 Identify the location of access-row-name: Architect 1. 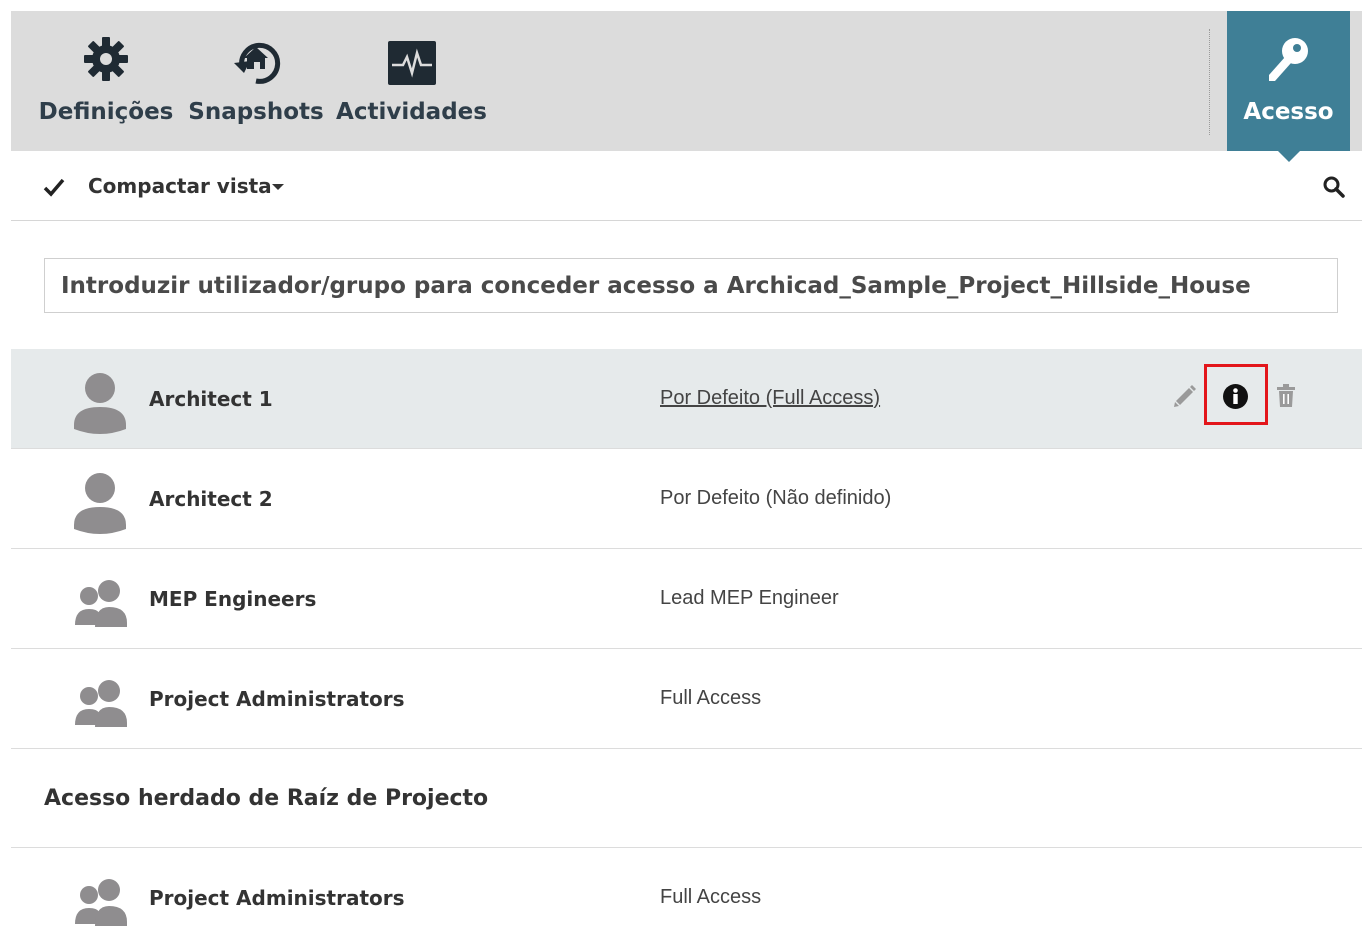
(211, 399).